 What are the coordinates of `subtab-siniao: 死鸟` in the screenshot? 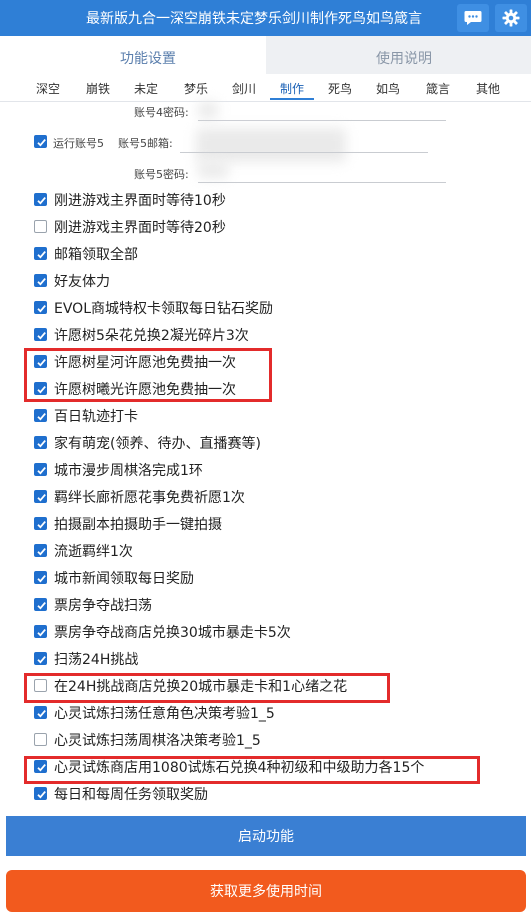 It's located at (340, 88).